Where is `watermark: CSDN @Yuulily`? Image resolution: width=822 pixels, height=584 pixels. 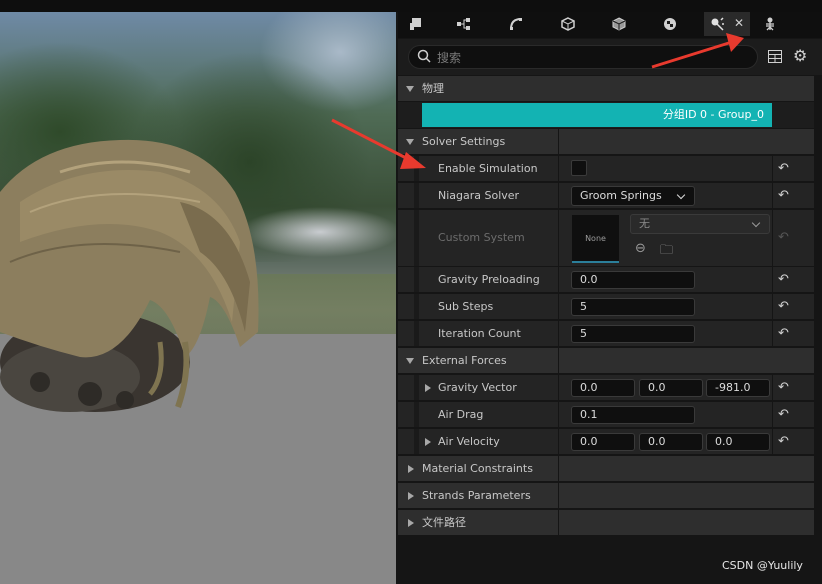 watermark: CSDN @Yuulily is located at coordinates (762, 565).